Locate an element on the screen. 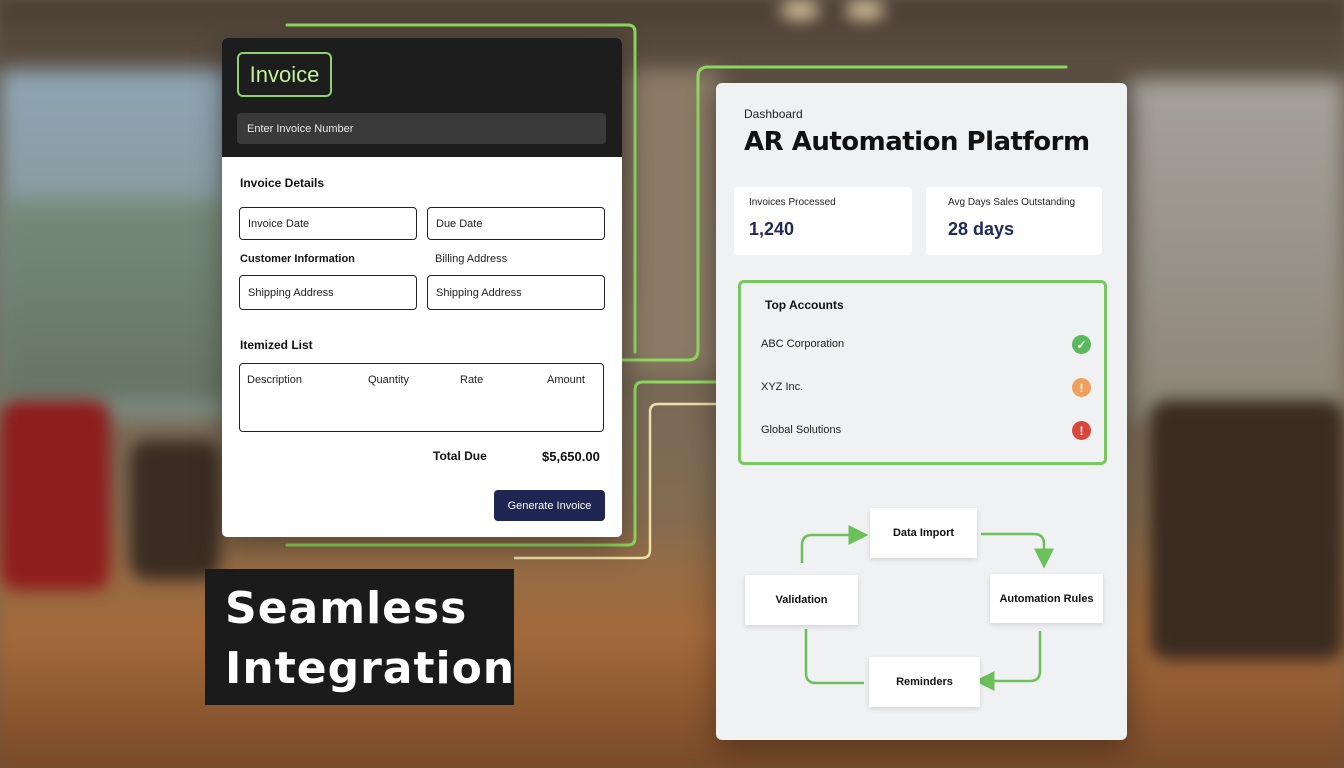  due-date-field: Due Date is located at coordinates (516, 223).